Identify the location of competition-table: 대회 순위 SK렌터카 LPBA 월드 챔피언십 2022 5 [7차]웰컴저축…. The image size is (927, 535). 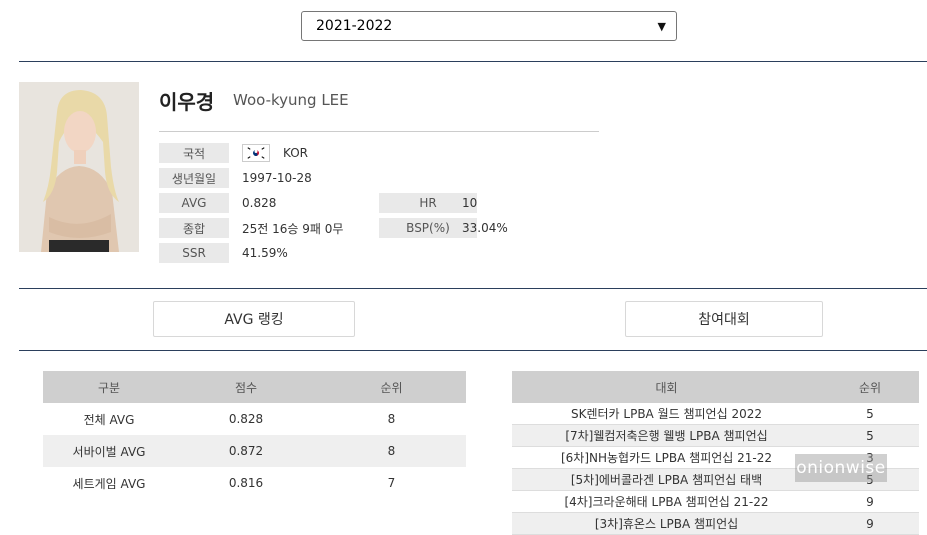
(715, 453).